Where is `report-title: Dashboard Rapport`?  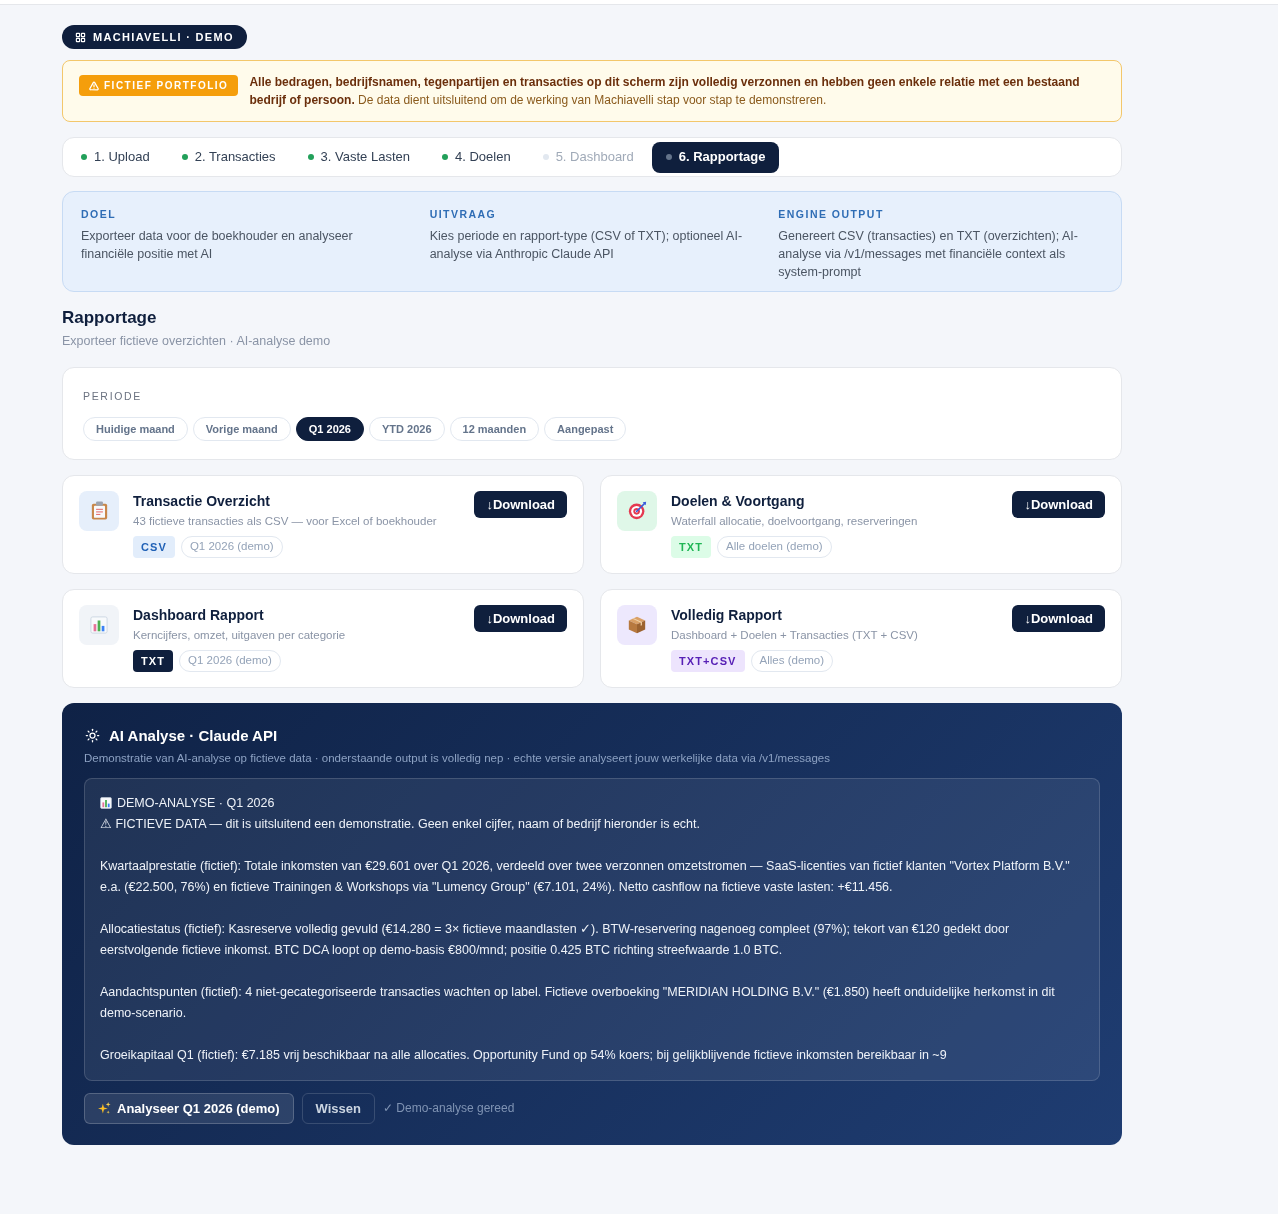 report-title: Dashboard Rapport is located at coordinates (198, 614).